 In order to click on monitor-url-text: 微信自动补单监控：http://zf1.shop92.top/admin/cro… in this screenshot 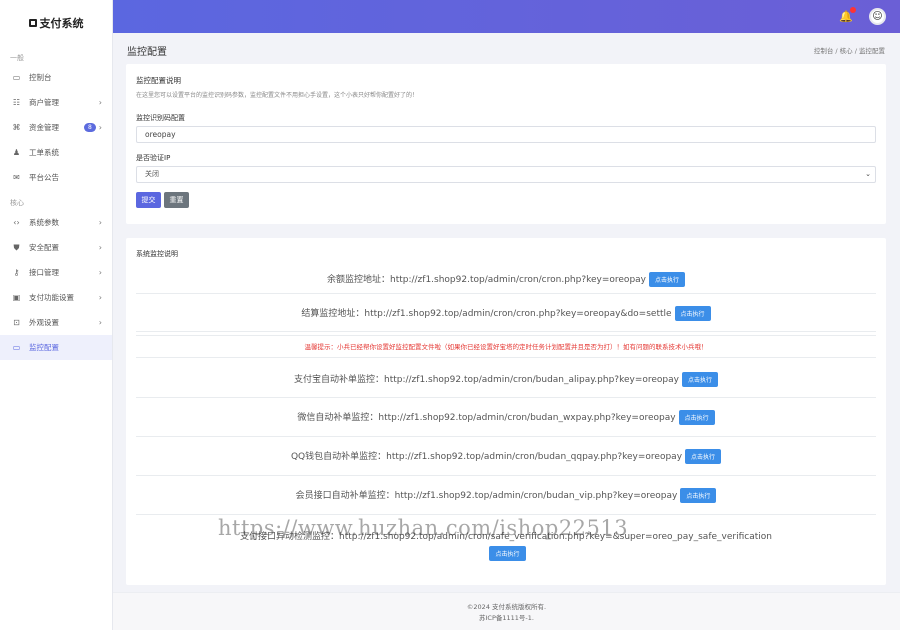, I will do `click(486, 418)`.